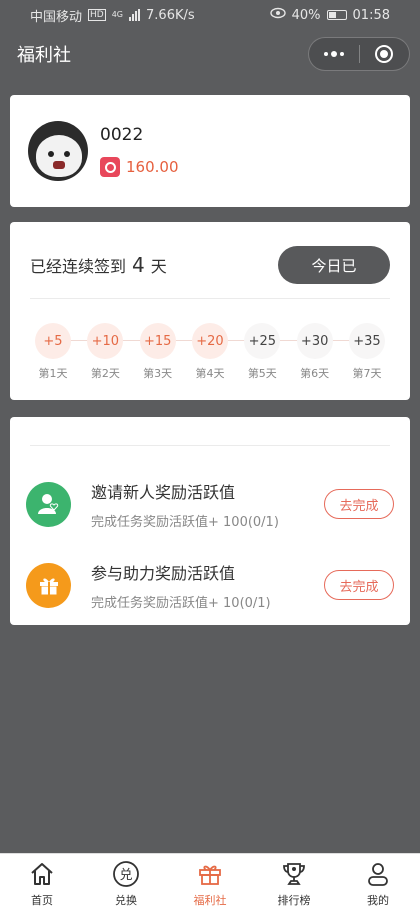 This screenshot has height=910, width=420. Describe the element at coordinates (367, 373) in the screenshot. I see `signin-day-label: 第7天` at that location.